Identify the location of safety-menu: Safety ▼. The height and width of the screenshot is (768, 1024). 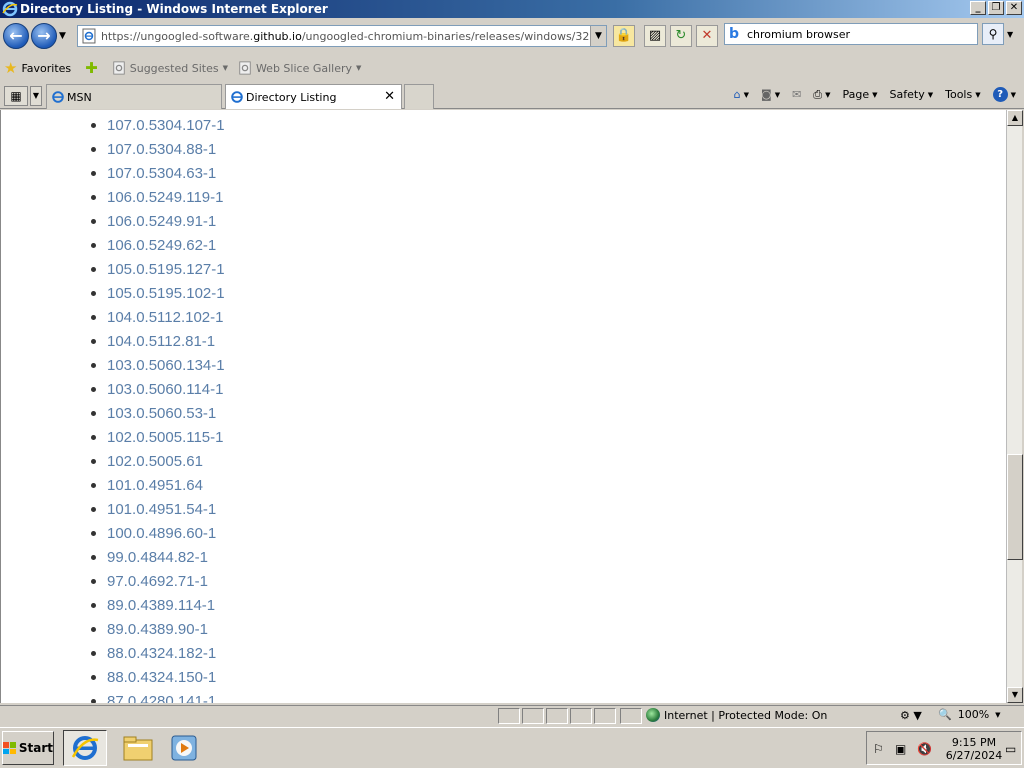
(912, 94).